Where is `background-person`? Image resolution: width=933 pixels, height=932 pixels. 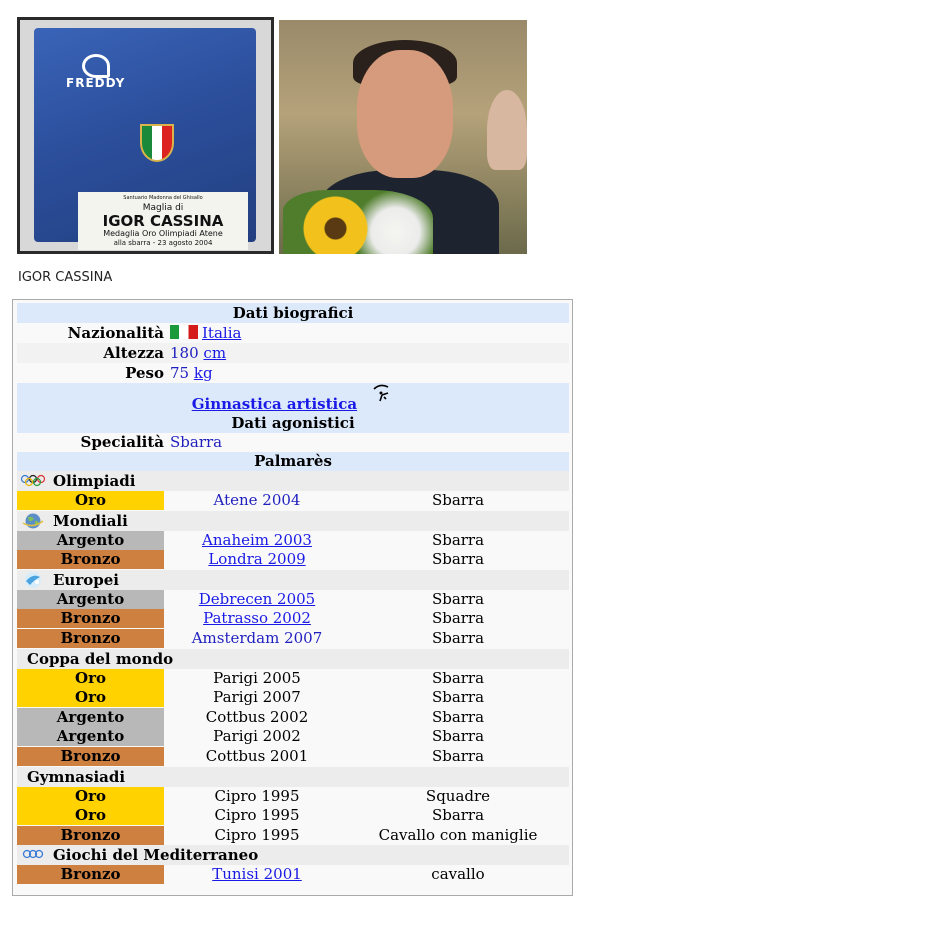
background-person is located at coordinates (507, 130).